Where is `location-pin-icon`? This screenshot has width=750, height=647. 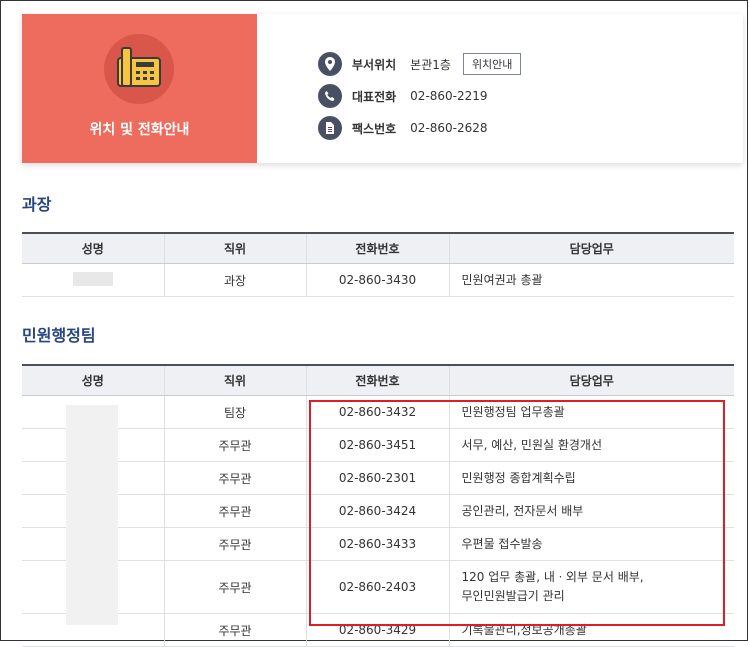 location-pin-icon is located at coordinates (330, 64).